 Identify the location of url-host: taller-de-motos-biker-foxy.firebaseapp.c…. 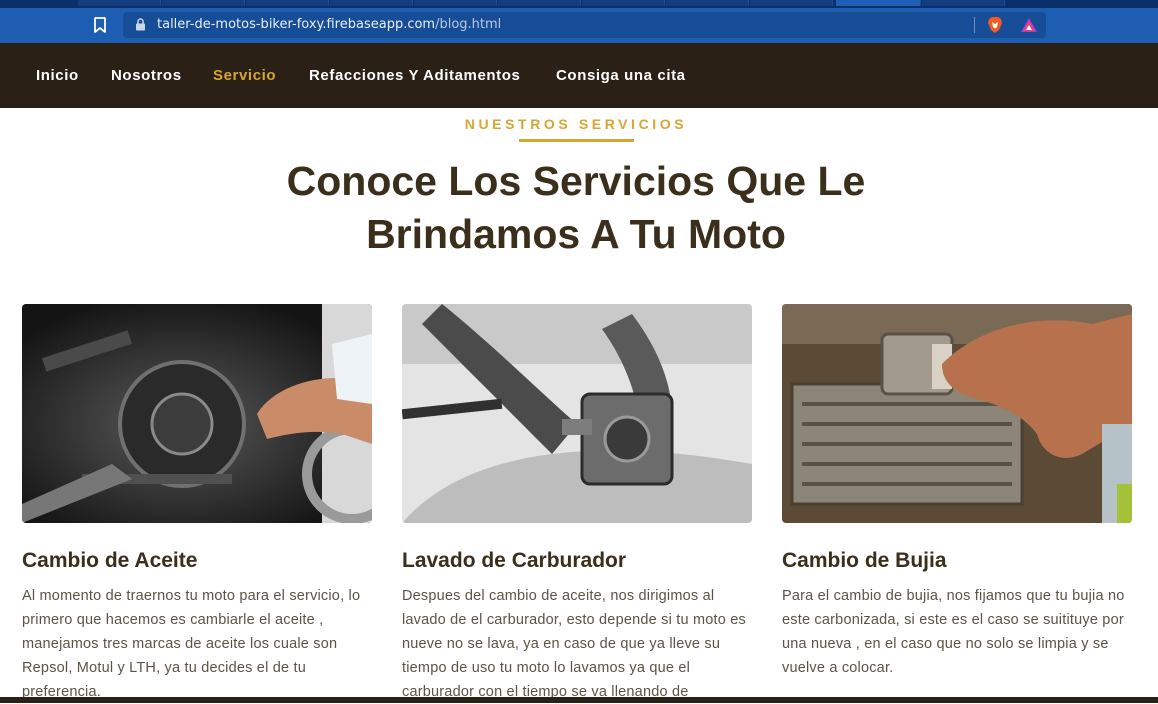
(296, 24).